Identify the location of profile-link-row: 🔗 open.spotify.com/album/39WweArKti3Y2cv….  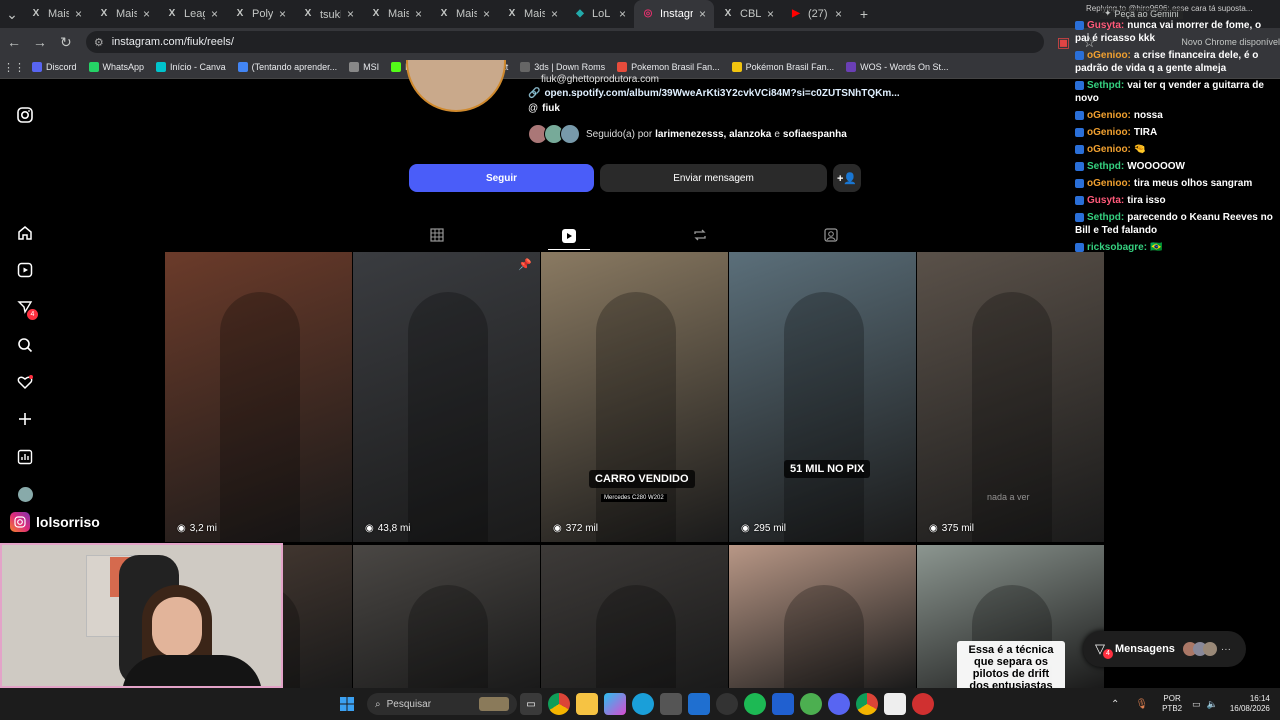
(714, 93).